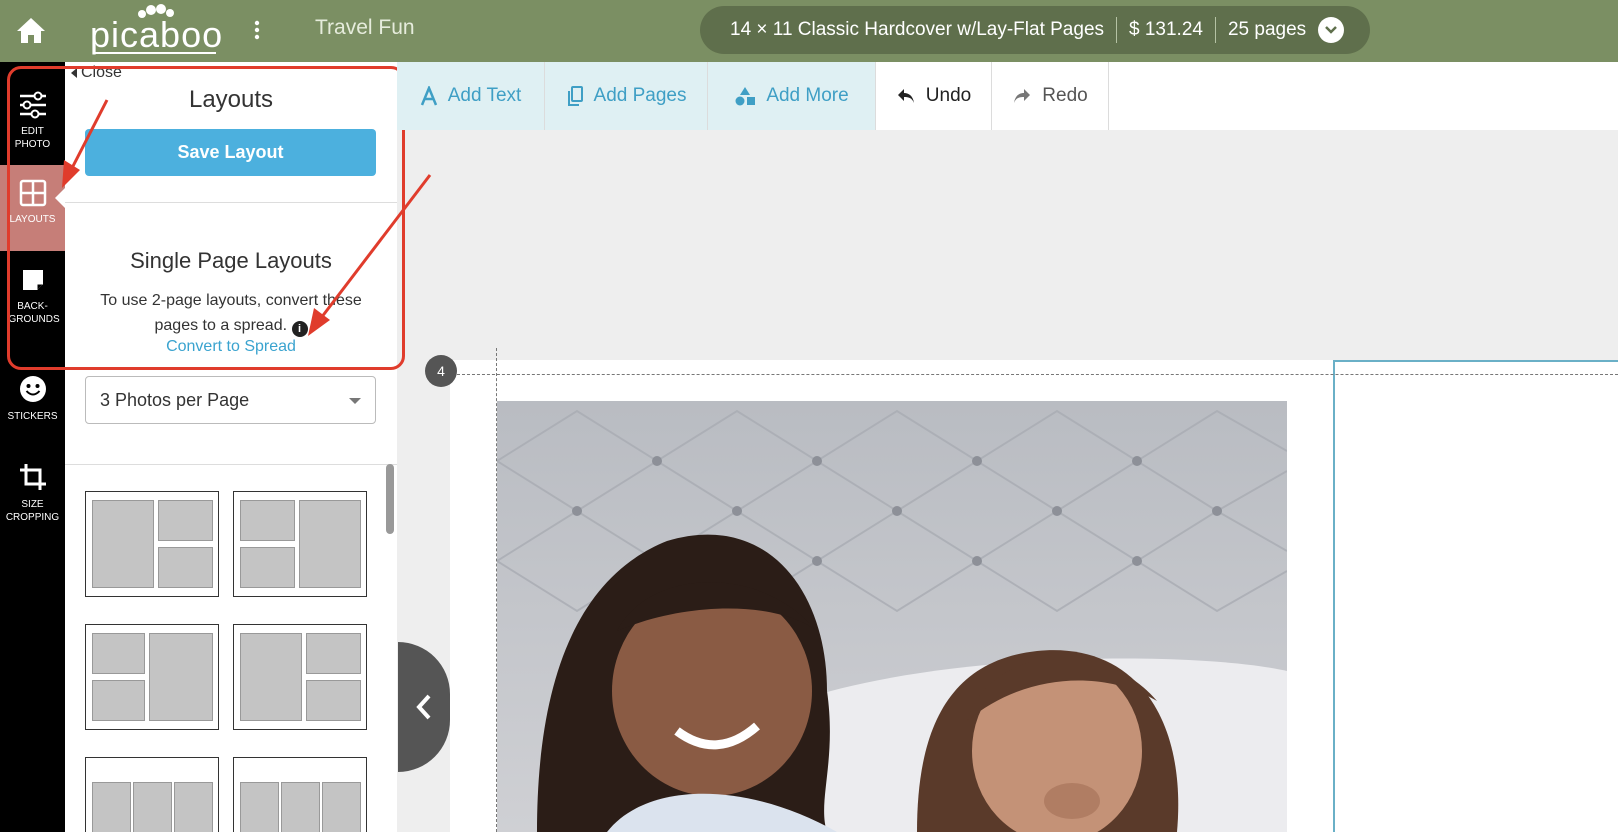  Describe the element at coordinates (1022, 96) in the screenshot. I see `redo-icon` at that location.